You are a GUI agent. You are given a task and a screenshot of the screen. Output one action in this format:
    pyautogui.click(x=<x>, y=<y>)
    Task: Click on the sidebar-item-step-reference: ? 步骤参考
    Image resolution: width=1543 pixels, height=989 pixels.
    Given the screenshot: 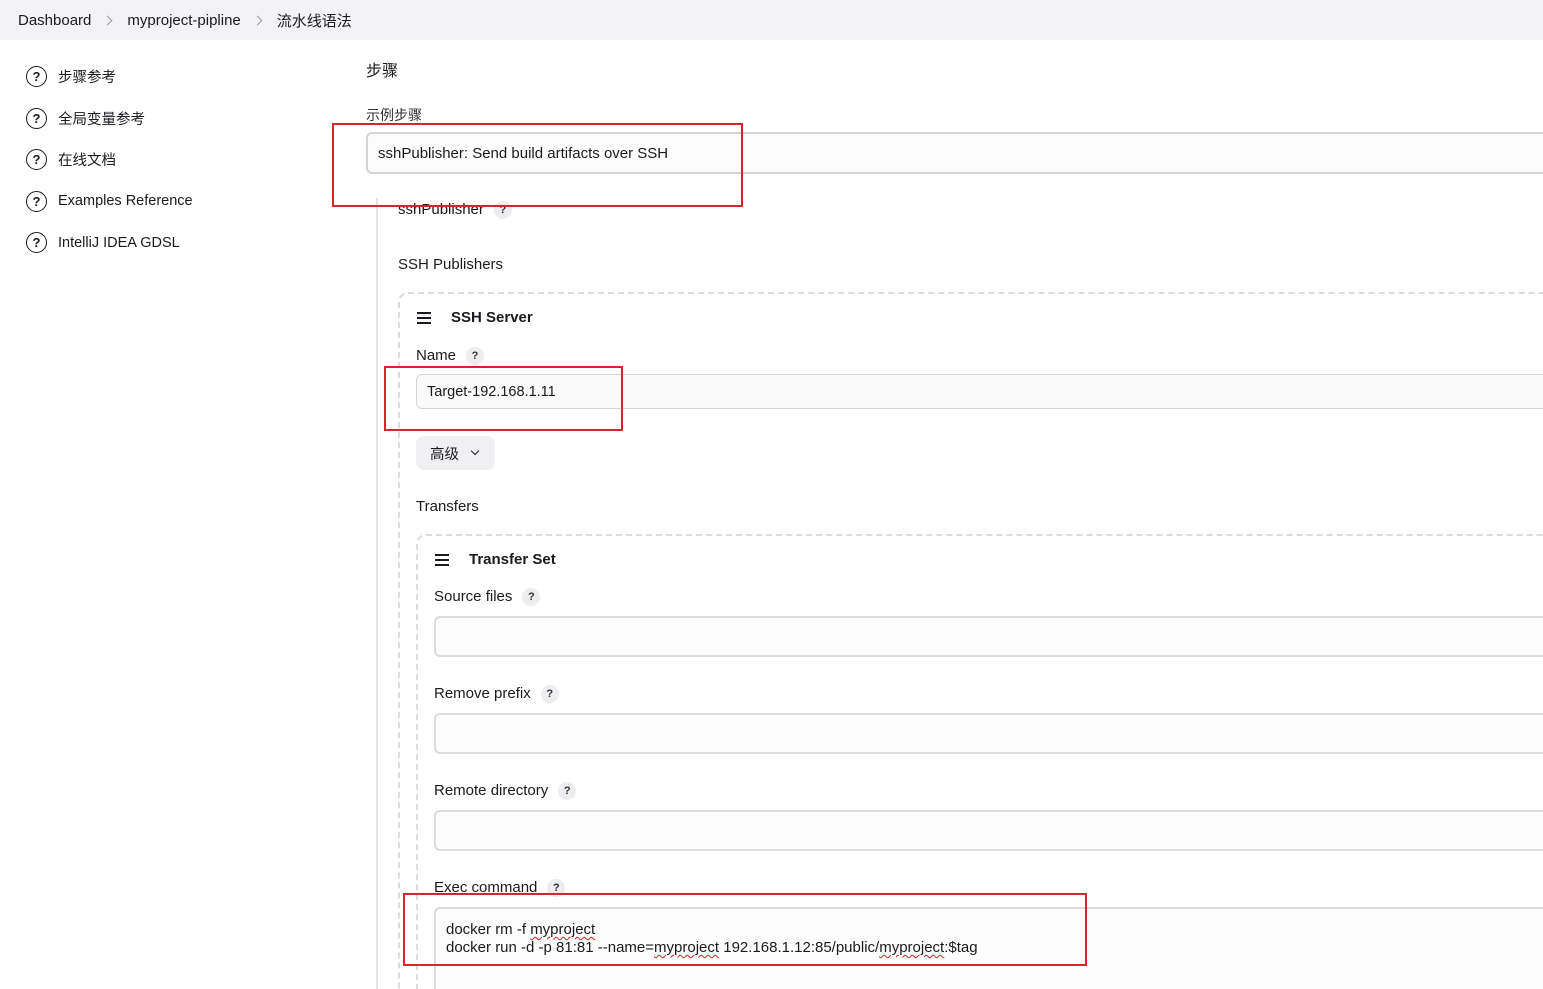 What is the action you would take?
    pyautogui.click(x=176, y=77)
    